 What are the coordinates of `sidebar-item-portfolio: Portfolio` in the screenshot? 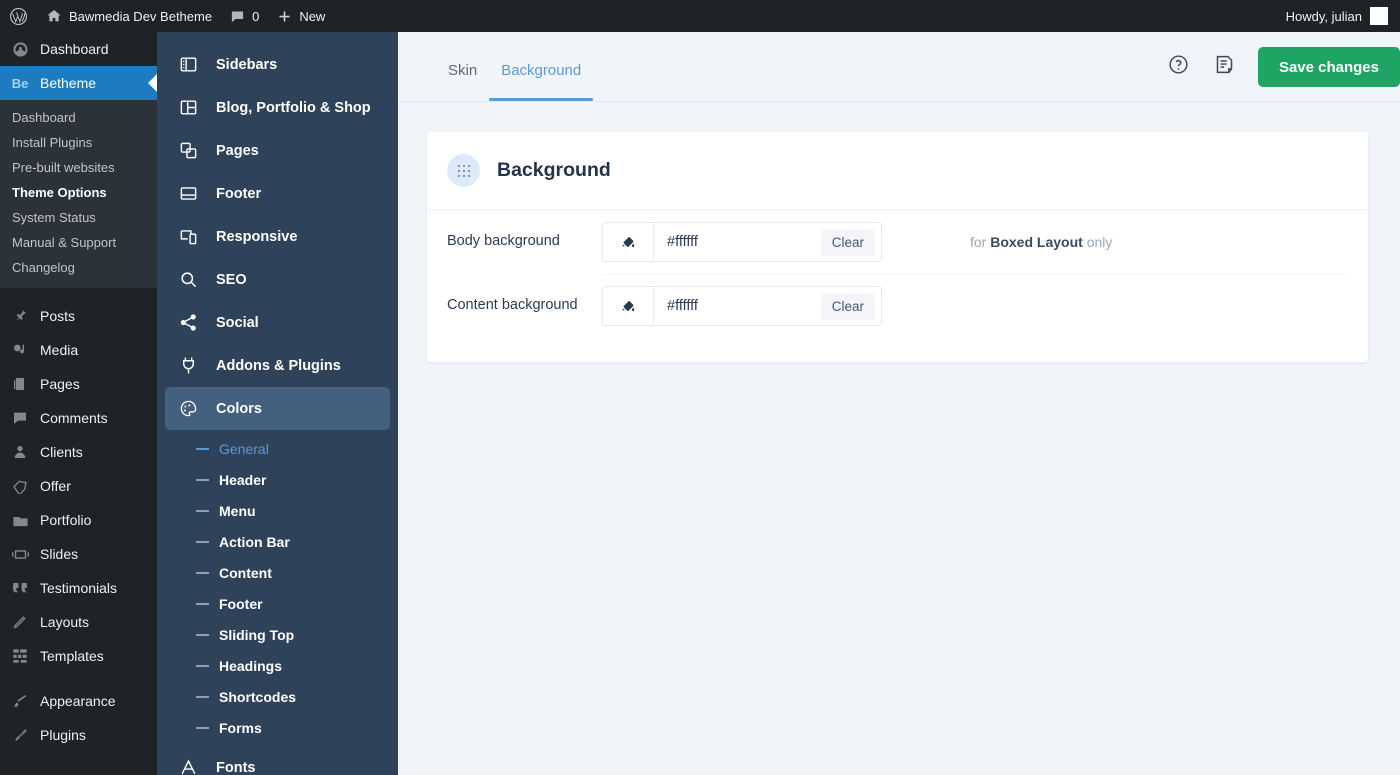 It's located at (78, 520).